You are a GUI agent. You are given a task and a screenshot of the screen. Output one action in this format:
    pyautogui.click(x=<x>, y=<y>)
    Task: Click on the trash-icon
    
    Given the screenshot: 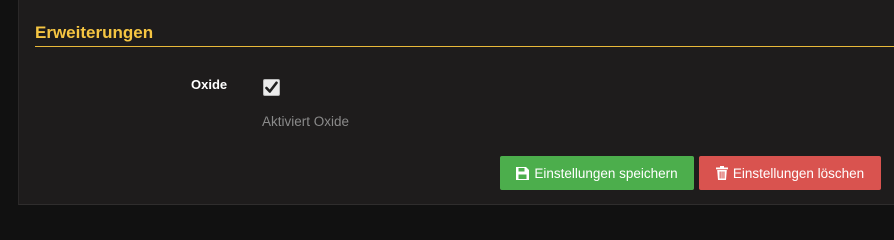 What is the action you would take?
    pyautogui.click(x=721, y=173)
    